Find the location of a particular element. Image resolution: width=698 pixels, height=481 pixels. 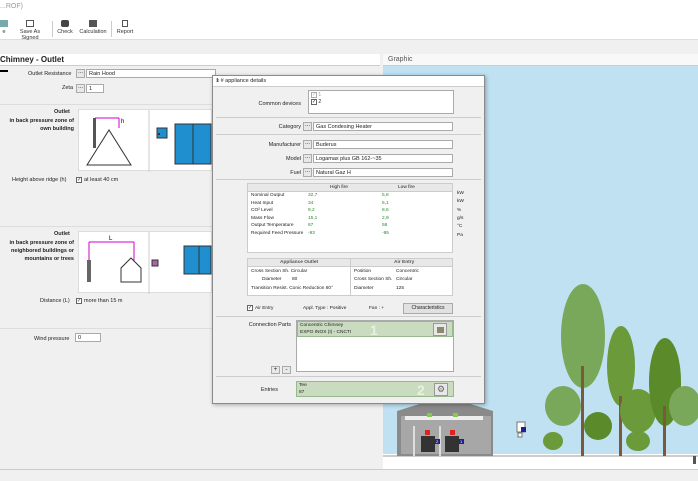

chimney-part-icon is located at coordinates (440, 329).